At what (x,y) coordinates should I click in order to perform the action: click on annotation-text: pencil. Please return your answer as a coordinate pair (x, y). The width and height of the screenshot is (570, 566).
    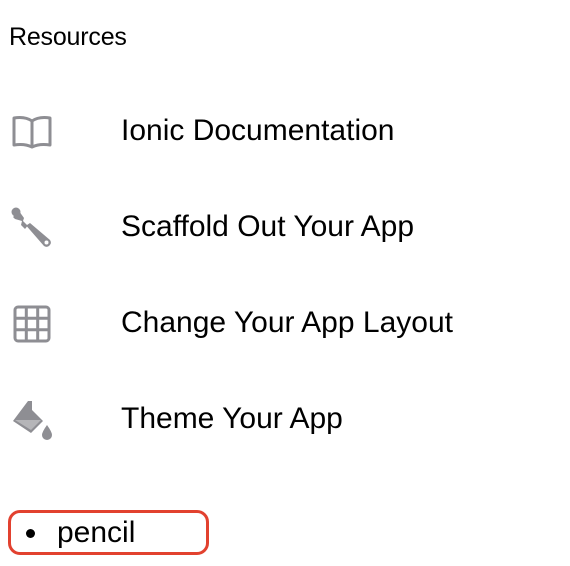
    Looking at the image, I should click on (96, 532).